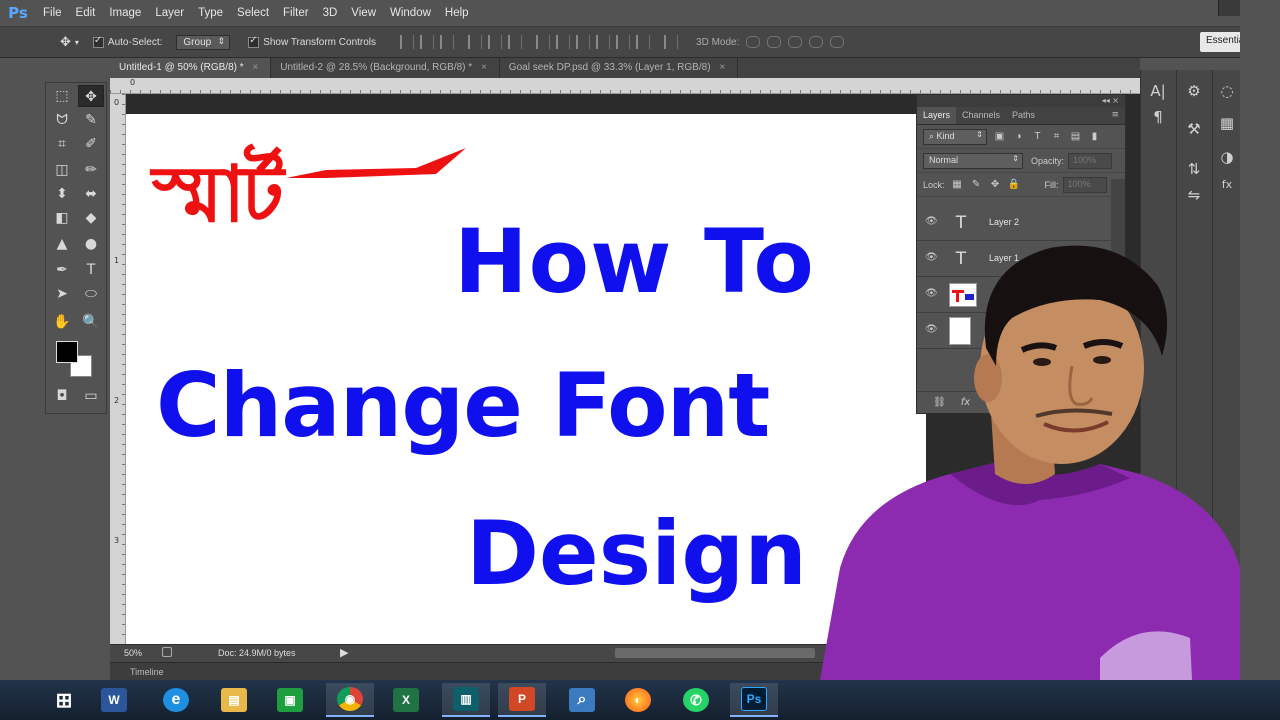  What do you see at coordinates (91, 96) in the screenshot?
I see `move-tool-icon: ✥` at bounding box center [91, 96].